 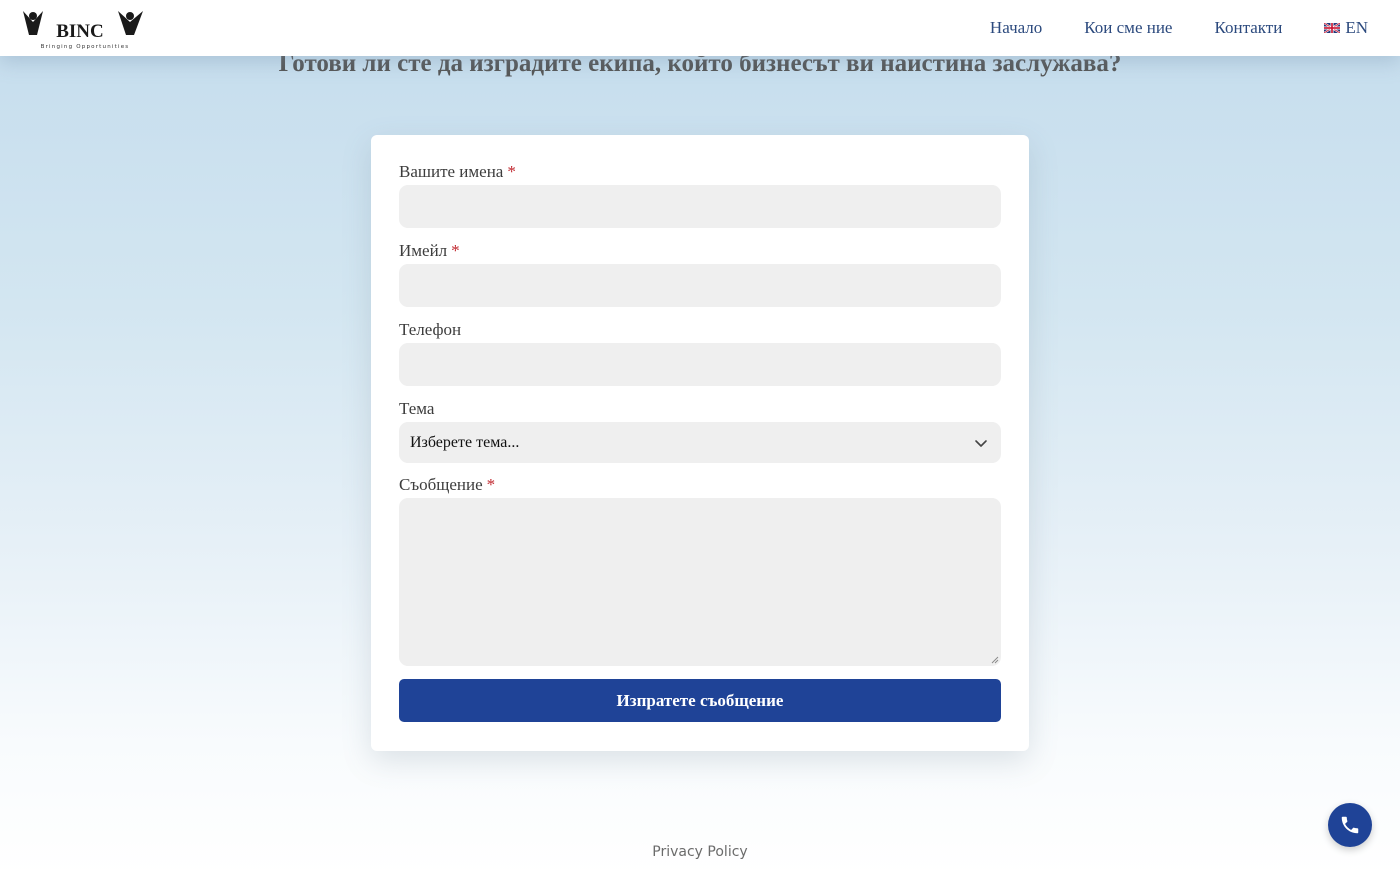 I want to click on logo-tagline: Bringing Opportunities, so click(x=85, y=47).